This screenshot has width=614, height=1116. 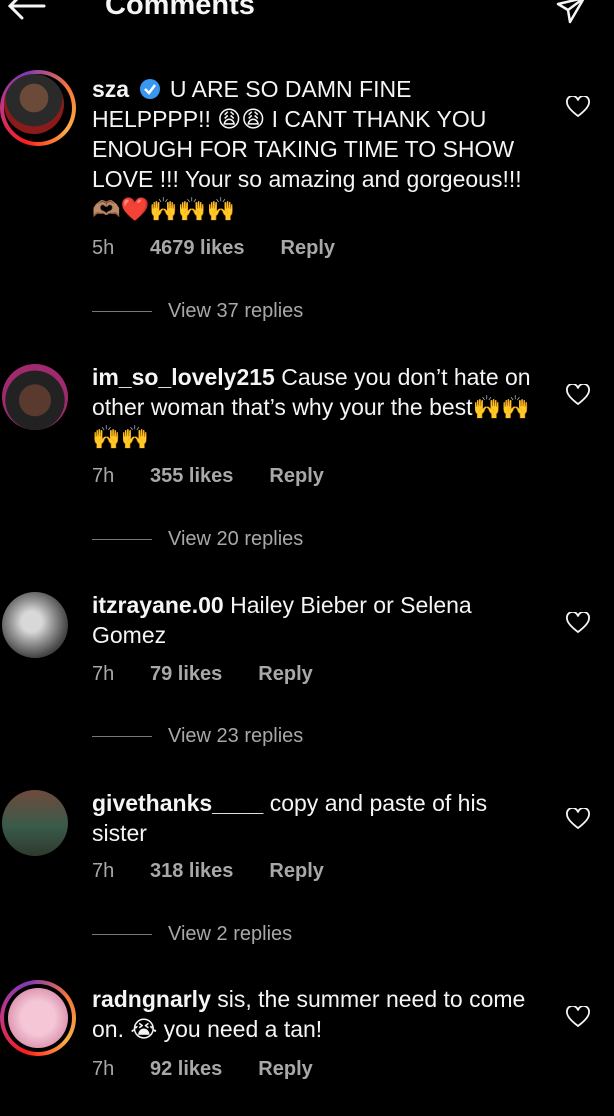 I want to click on comment-meta: 7h 355 likes Reply, so click(x=208, y=476).